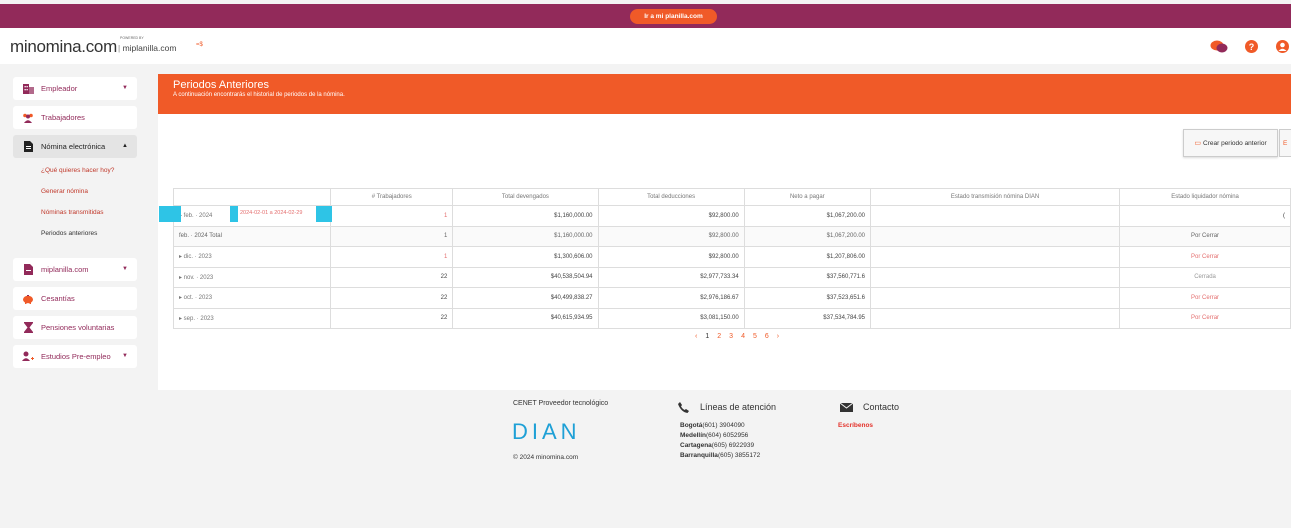 The height and width of the screenshot is (528, 1291). Describe the element at coordinates (75, 117) in the screenshot. I see `sidebar-item-trabajadores: Trabajadores` at that location.